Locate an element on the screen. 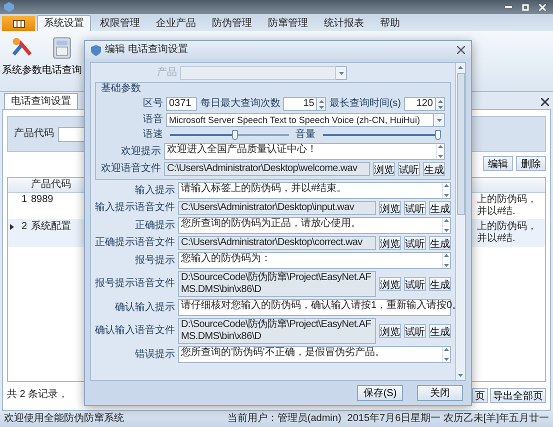  phone-icon is located at coordinates (62, 48).